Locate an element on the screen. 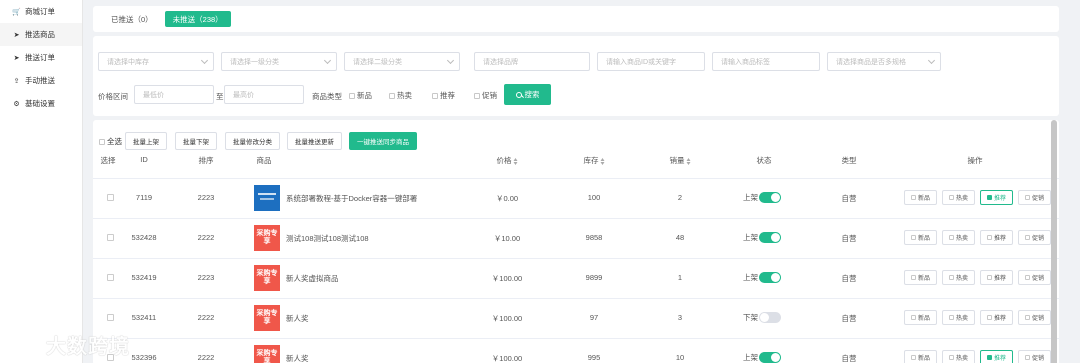  spec-select: 请选择商品是否多规格 is located at coordinates (884, 61).